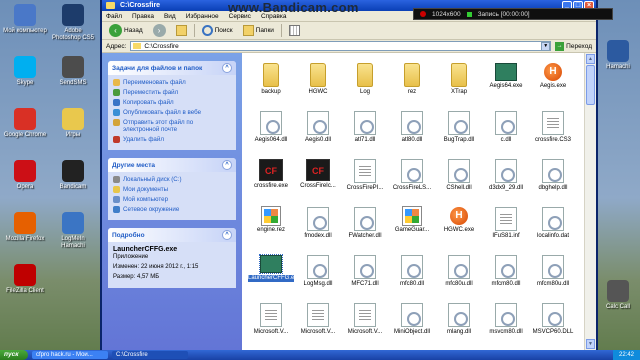  I want to click on file-item: LogMsg.dll, so click(318, 271).